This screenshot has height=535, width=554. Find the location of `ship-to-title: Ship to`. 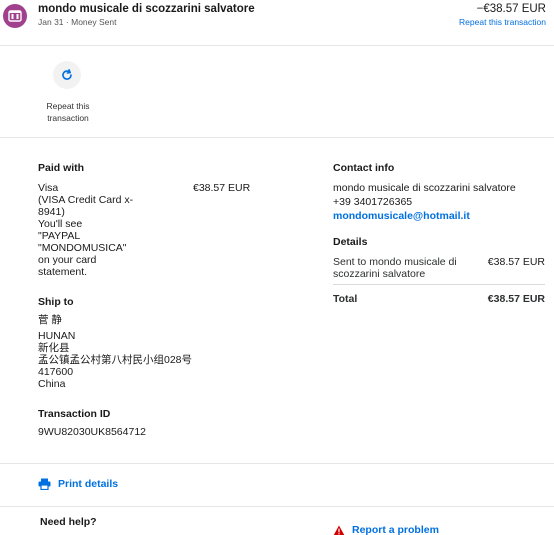

ship-to-title: Ship to is located at coordinates (56, 302).